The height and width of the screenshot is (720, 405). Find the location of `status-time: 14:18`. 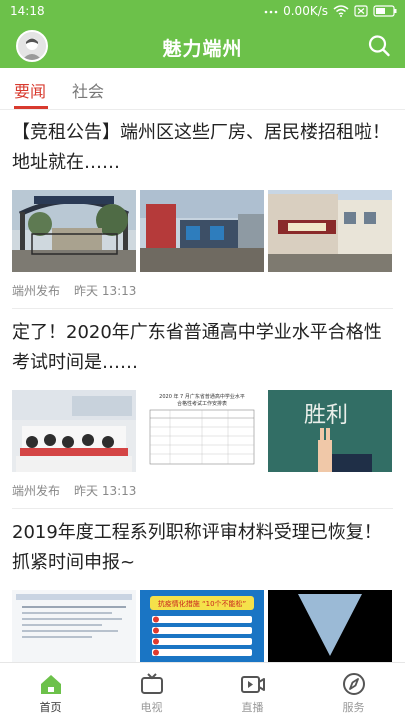

status-time: 14:18 is located at coordinates (27, 11).